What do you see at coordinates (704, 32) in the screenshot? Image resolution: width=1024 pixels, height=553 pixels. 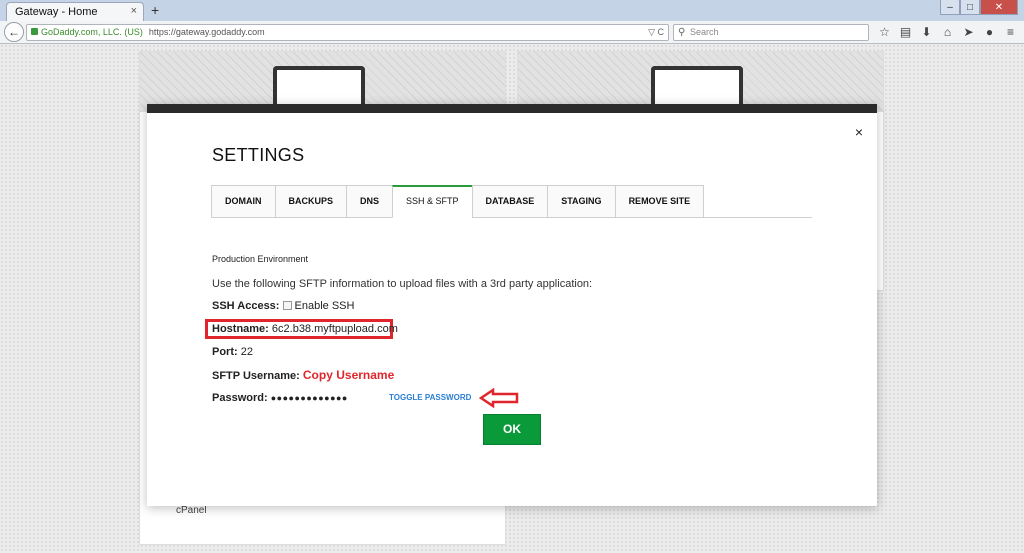 I see `search-placeholder: Search` at bounding box center [704, 32].